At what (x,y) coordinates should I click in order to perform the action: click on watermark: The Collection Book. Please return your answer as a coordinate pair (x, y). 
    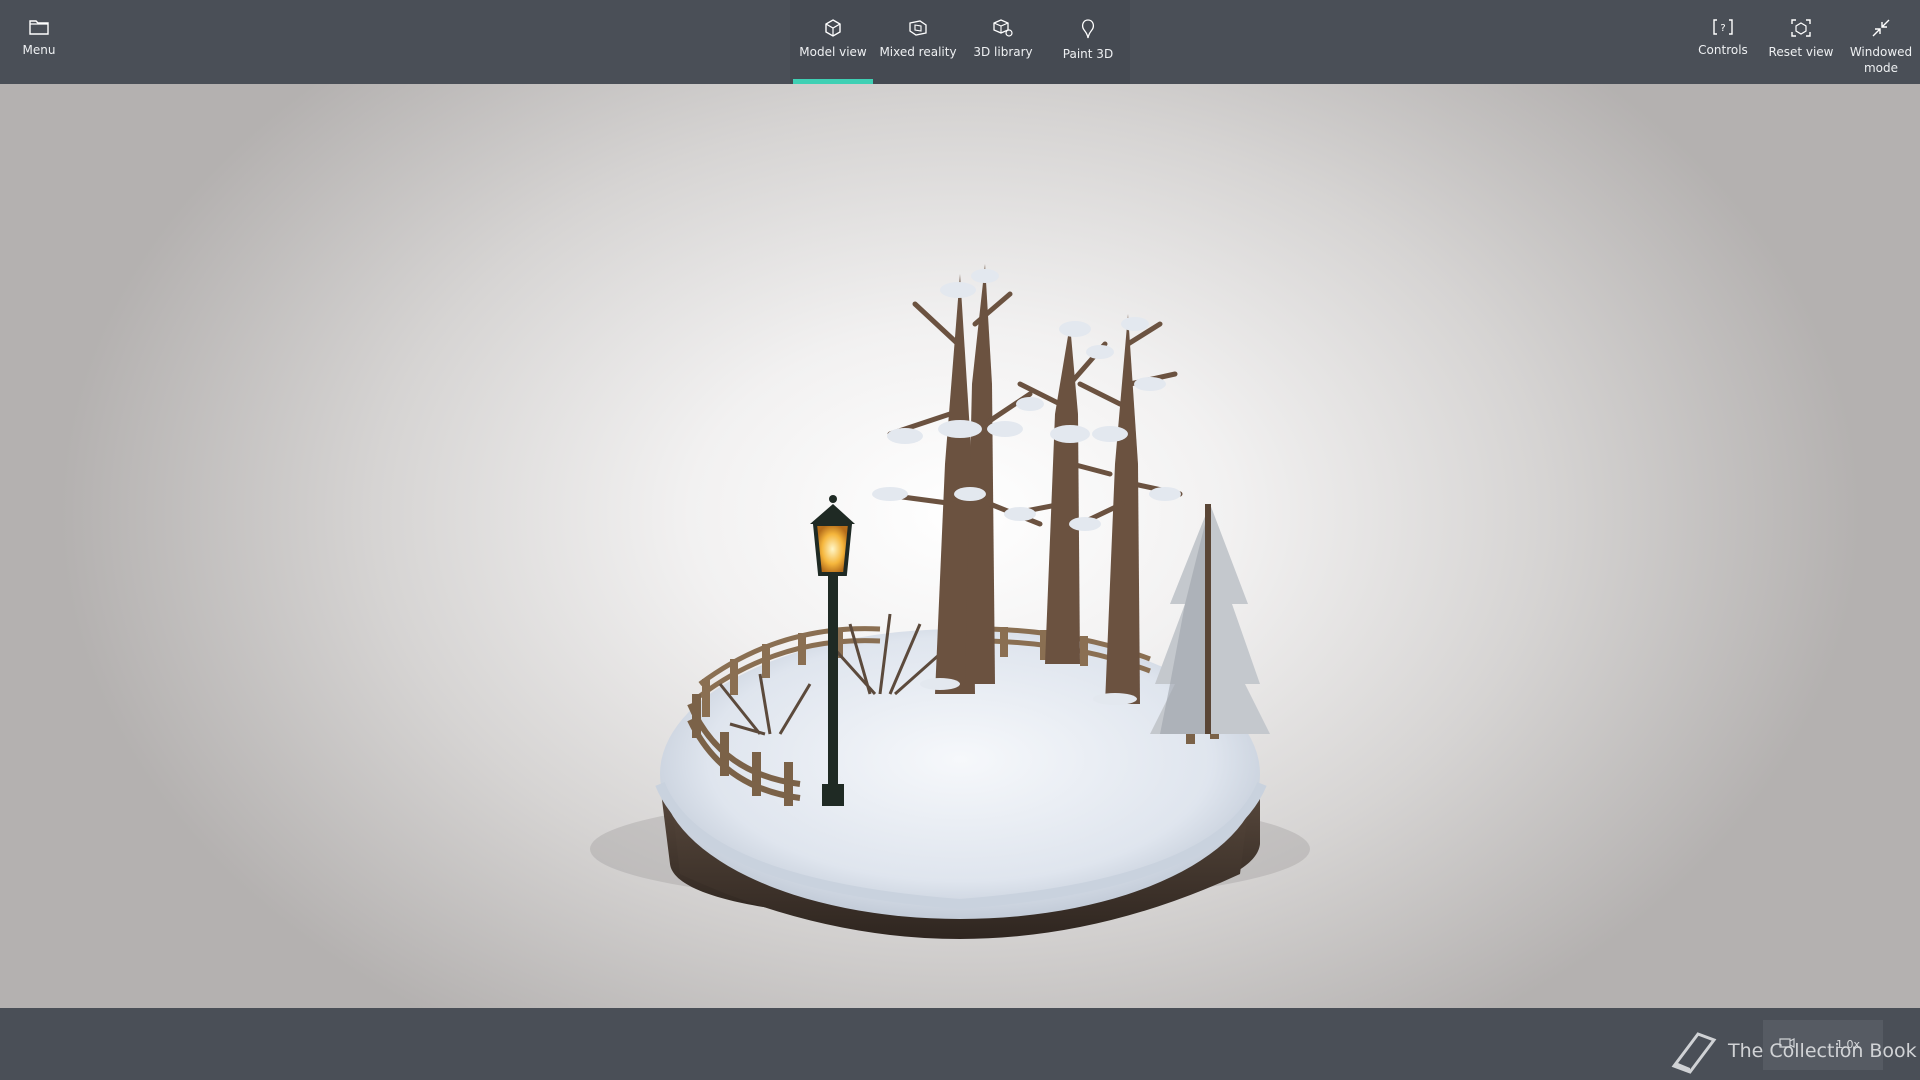
    Looking at the image, I should click on (1792, 1051).